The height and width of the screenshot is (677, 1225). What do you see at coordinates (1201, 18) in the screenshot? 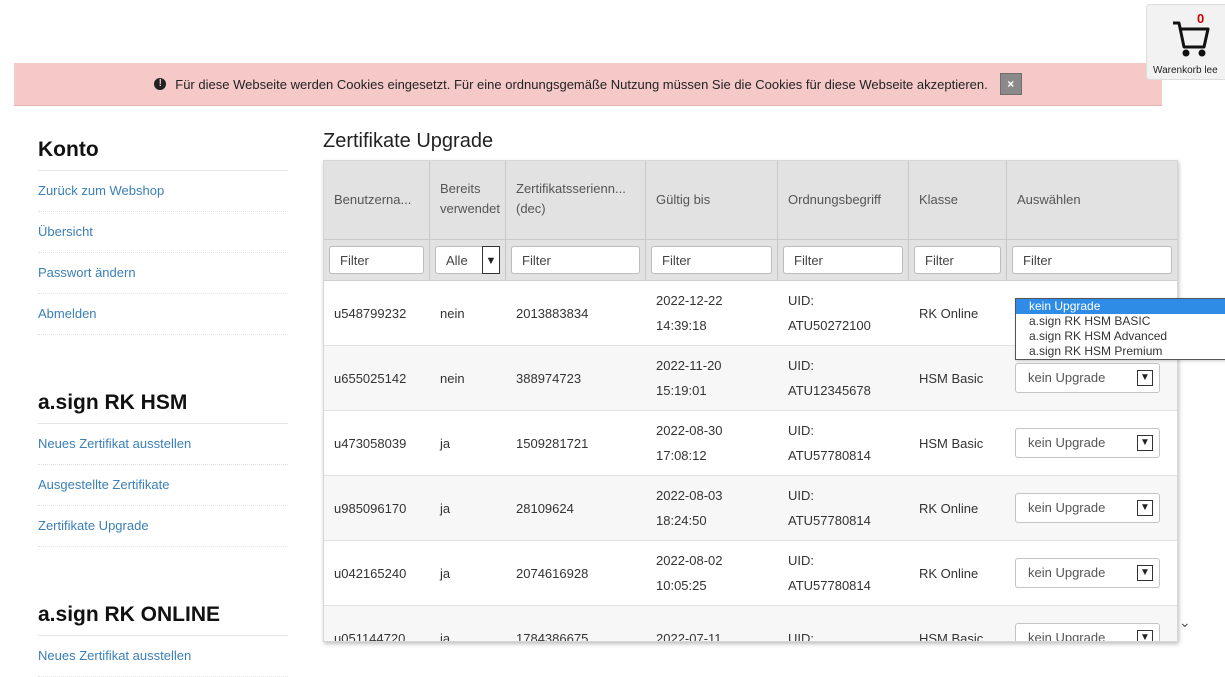
I see `cart-count: 0` at bounding box center [1201, 18].